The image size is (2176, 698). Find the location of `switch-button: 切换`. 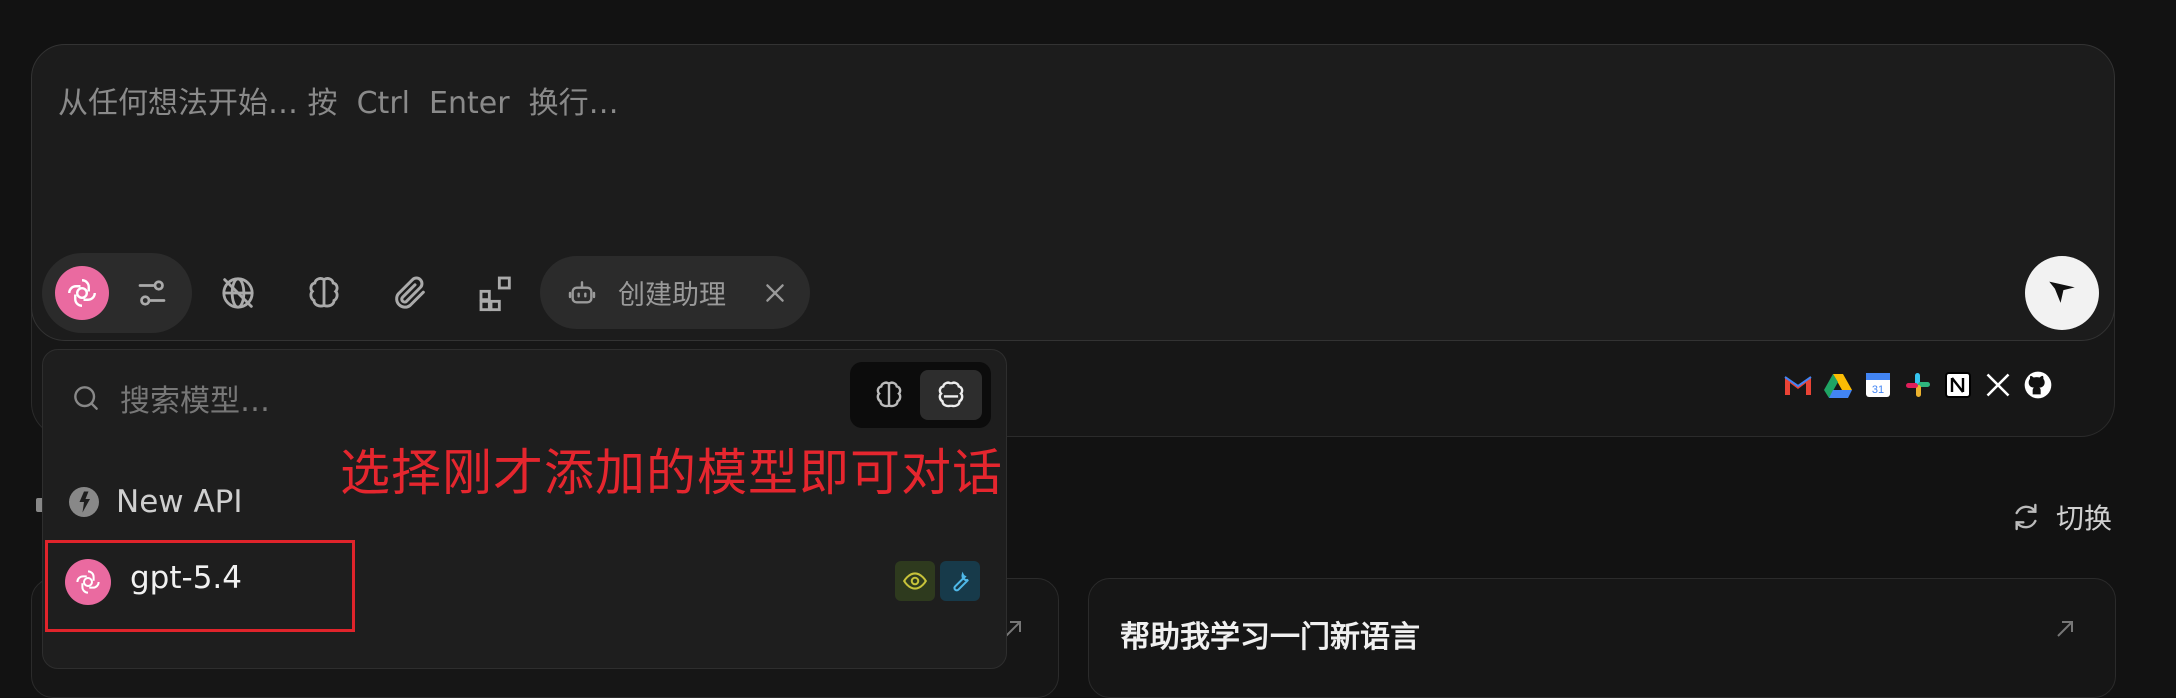

switch-button: 切换 is located at coordinates (2061, 517).